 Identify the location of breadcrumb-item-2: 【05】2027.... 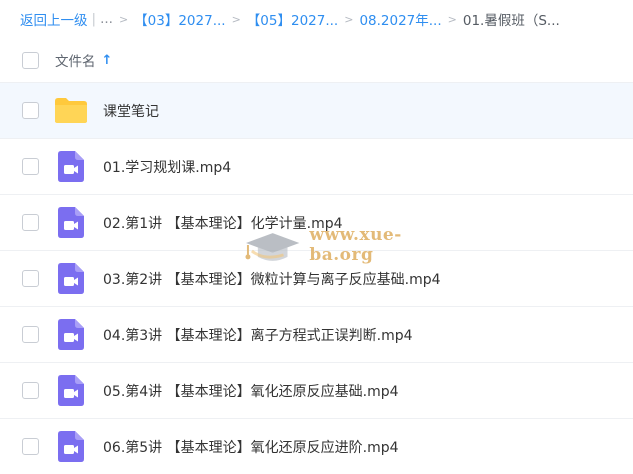
(292, 19).